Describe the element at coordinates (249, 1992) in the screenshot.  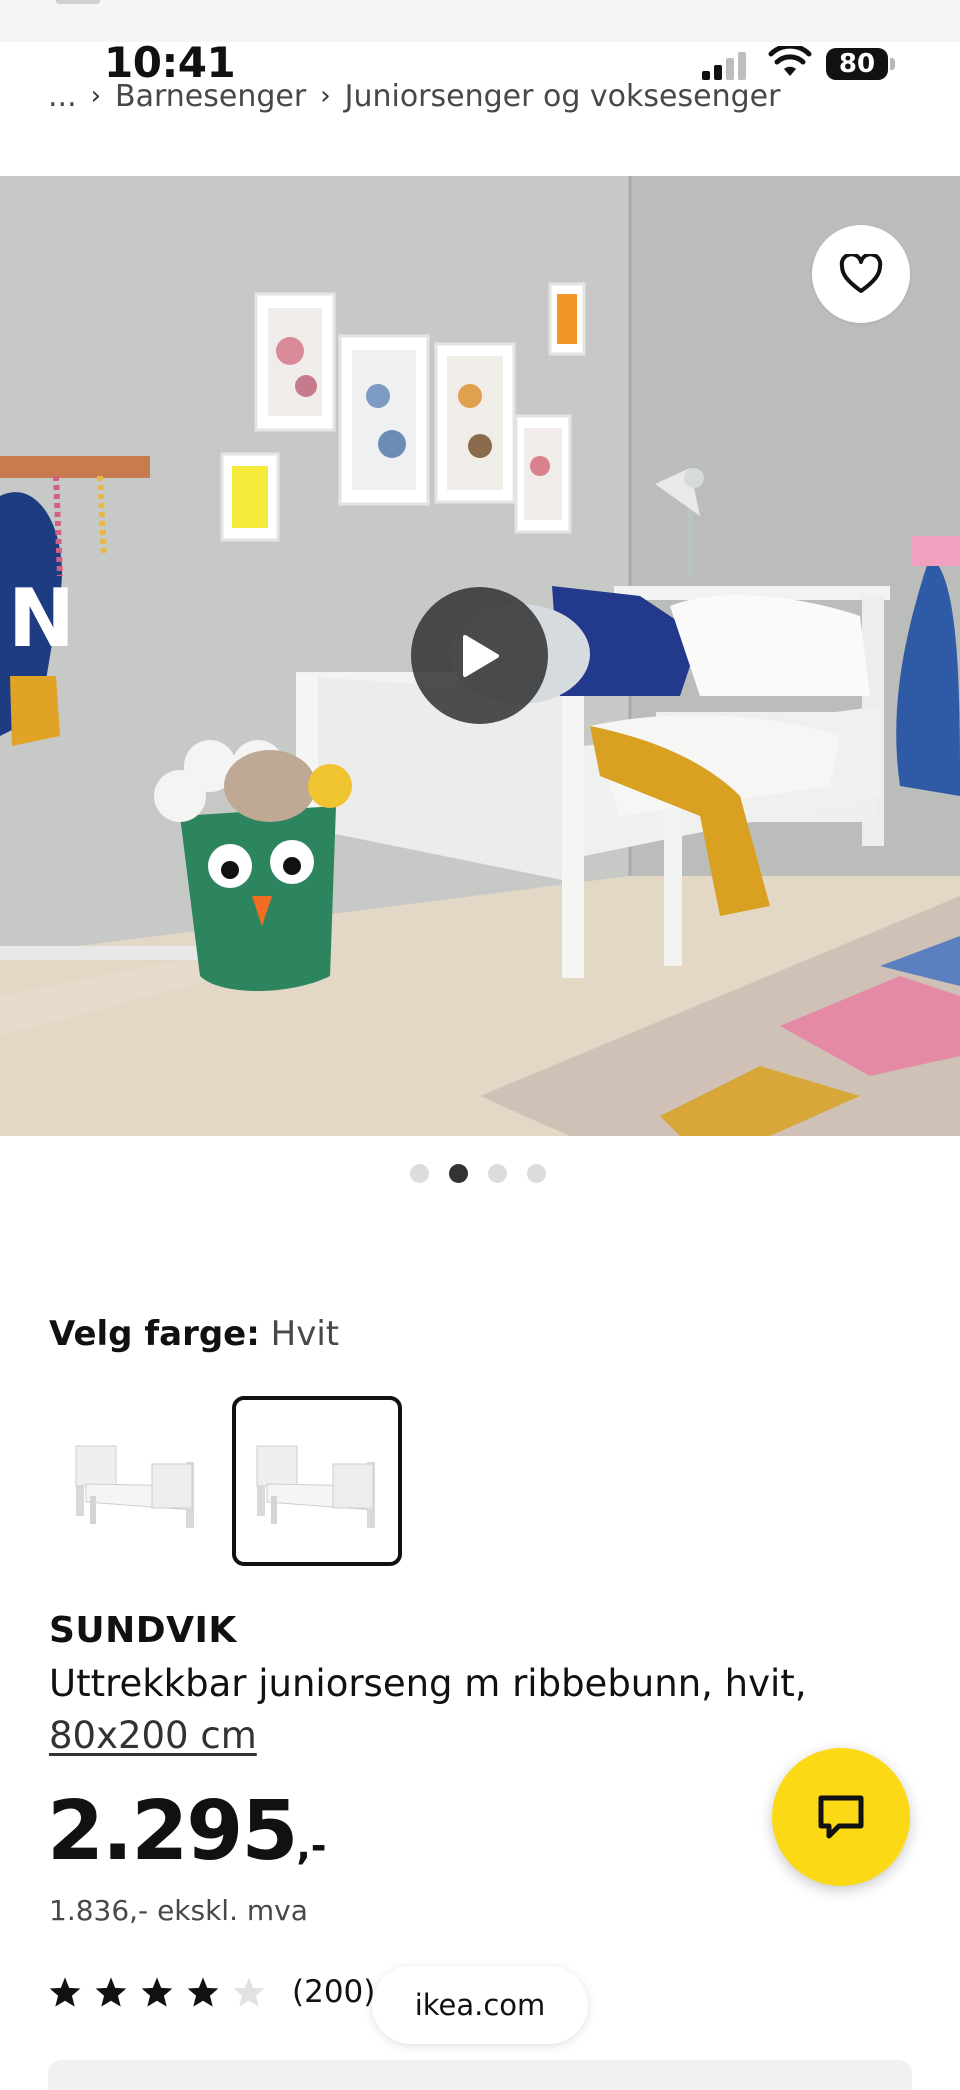
I see `star-empty-icon` at that location.